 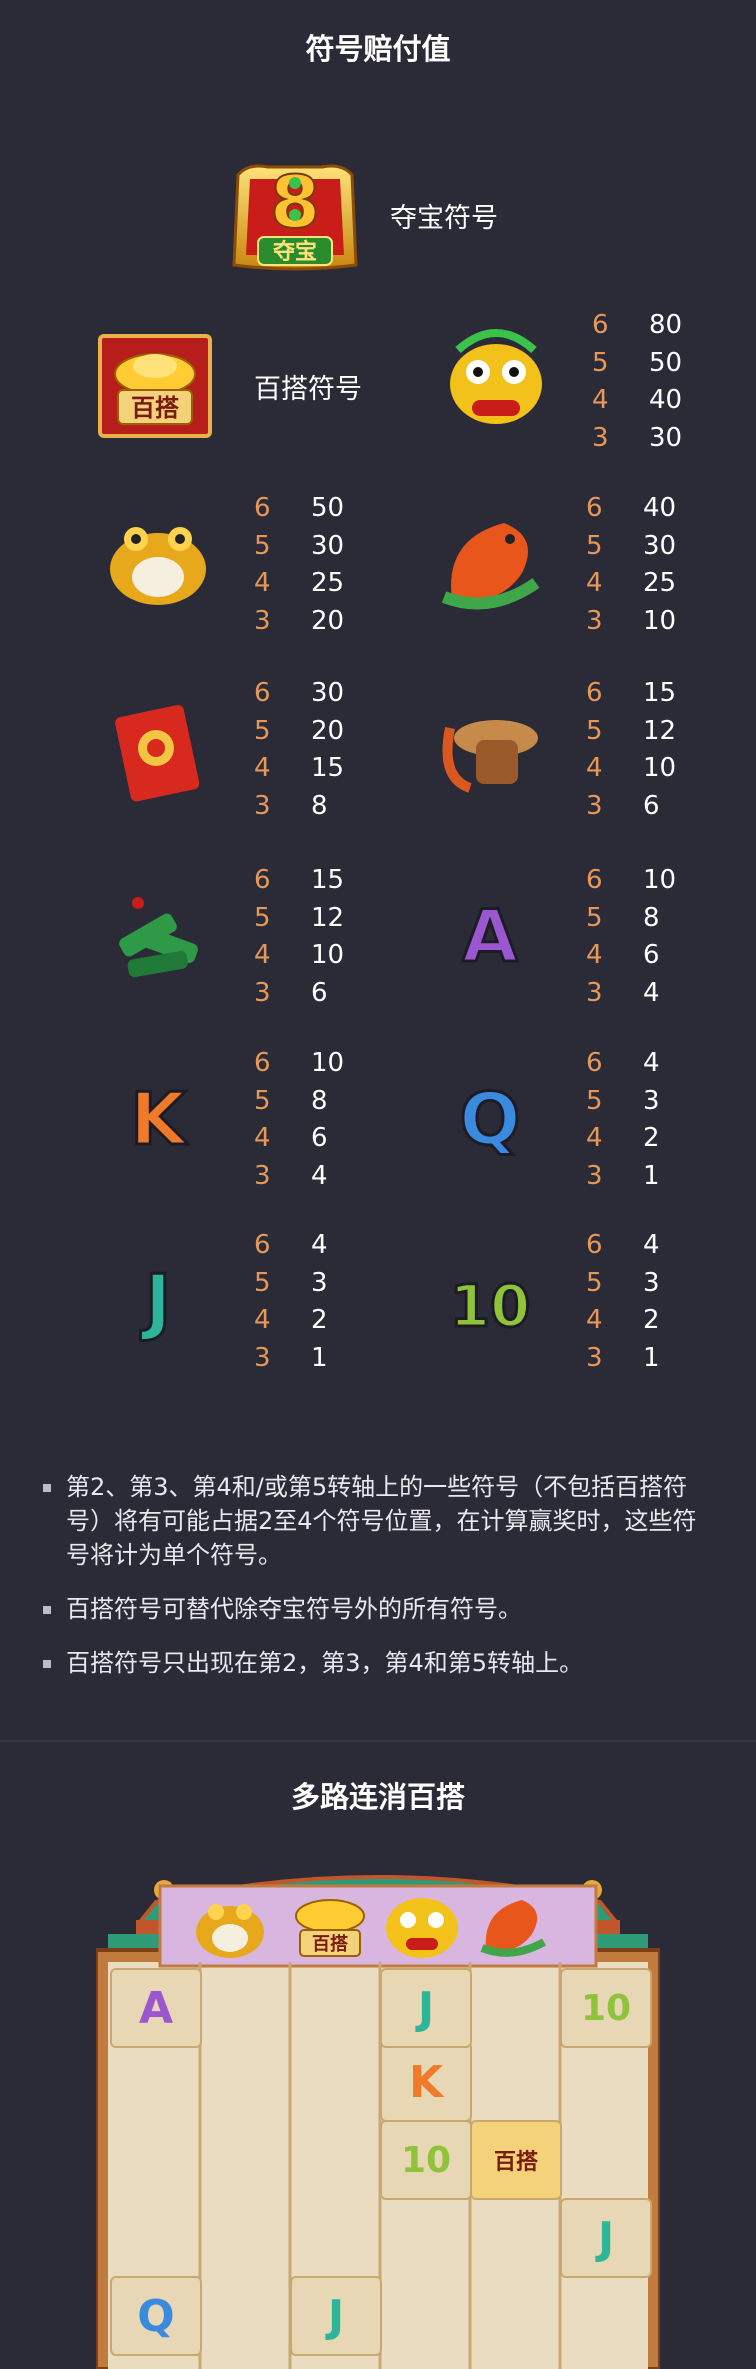 I want to click on paytable-row: 6 80, so click(x=662, y=326).